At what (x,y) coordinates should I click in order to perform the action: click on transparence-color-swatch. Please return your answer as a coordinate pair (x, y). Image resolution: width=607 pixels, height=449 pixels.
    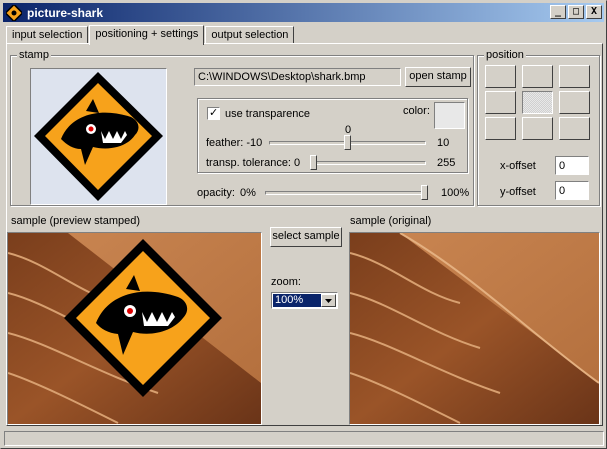
    Looking at the image, I should click on (449, 115).